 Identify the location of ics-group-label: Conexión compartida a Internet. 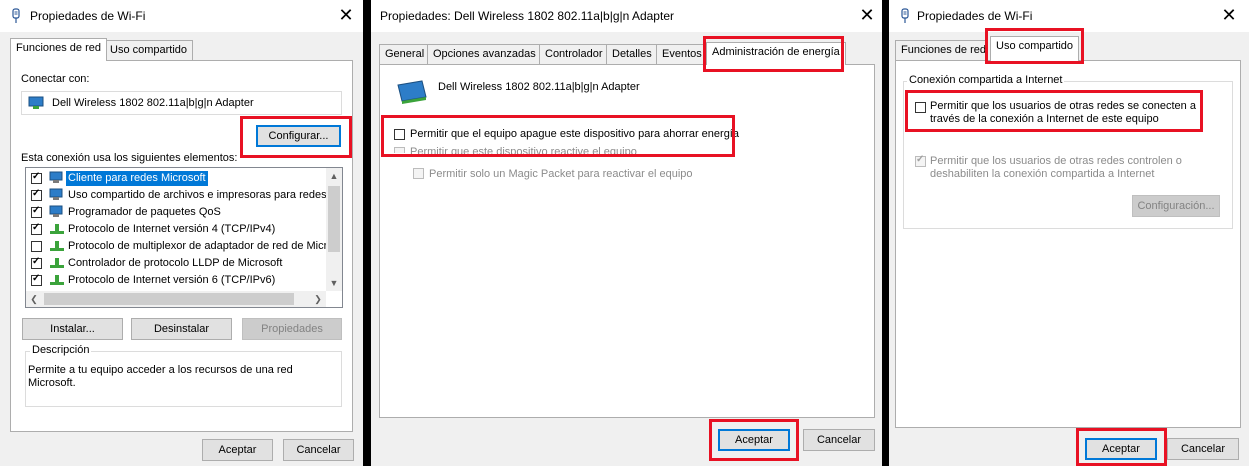
(986, 80).